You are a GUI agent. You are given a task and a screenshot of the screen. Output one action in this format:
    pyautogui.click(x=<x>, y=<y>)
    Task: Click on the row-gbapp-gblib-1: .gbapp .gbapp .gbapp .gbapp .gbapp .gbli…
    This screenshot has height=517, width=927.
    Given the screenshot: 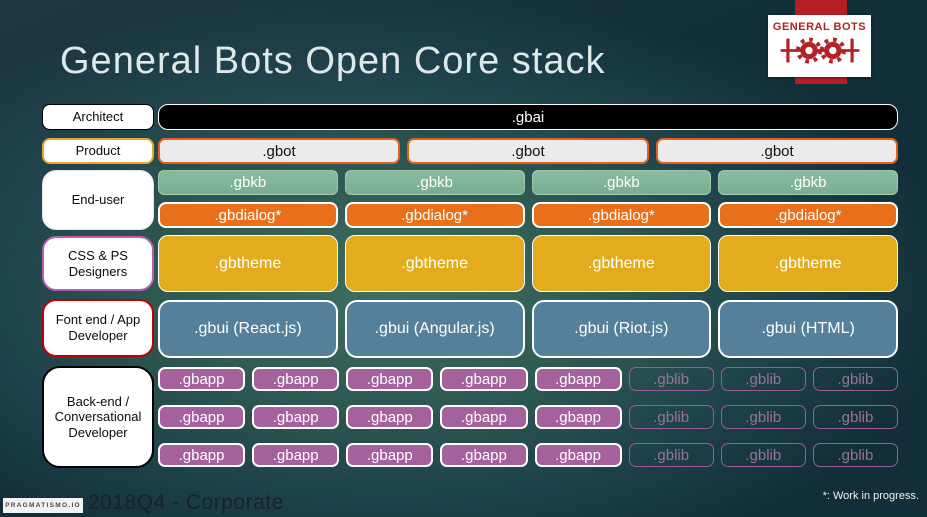 What is the action you would take?
    pyautogui.click(x=528, y=379)
    